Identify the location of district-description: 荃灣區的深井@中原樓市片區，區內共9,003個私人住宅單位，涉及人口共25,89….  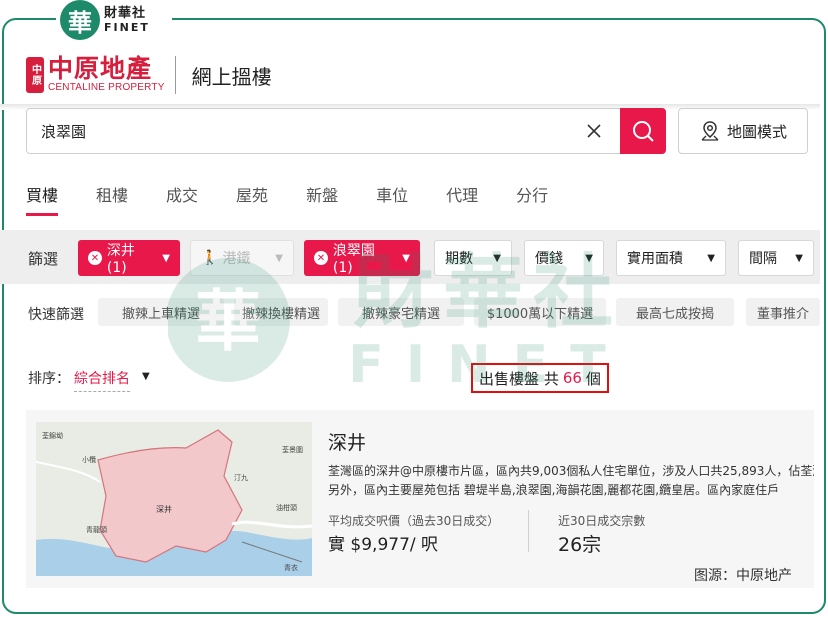
(571, 481).